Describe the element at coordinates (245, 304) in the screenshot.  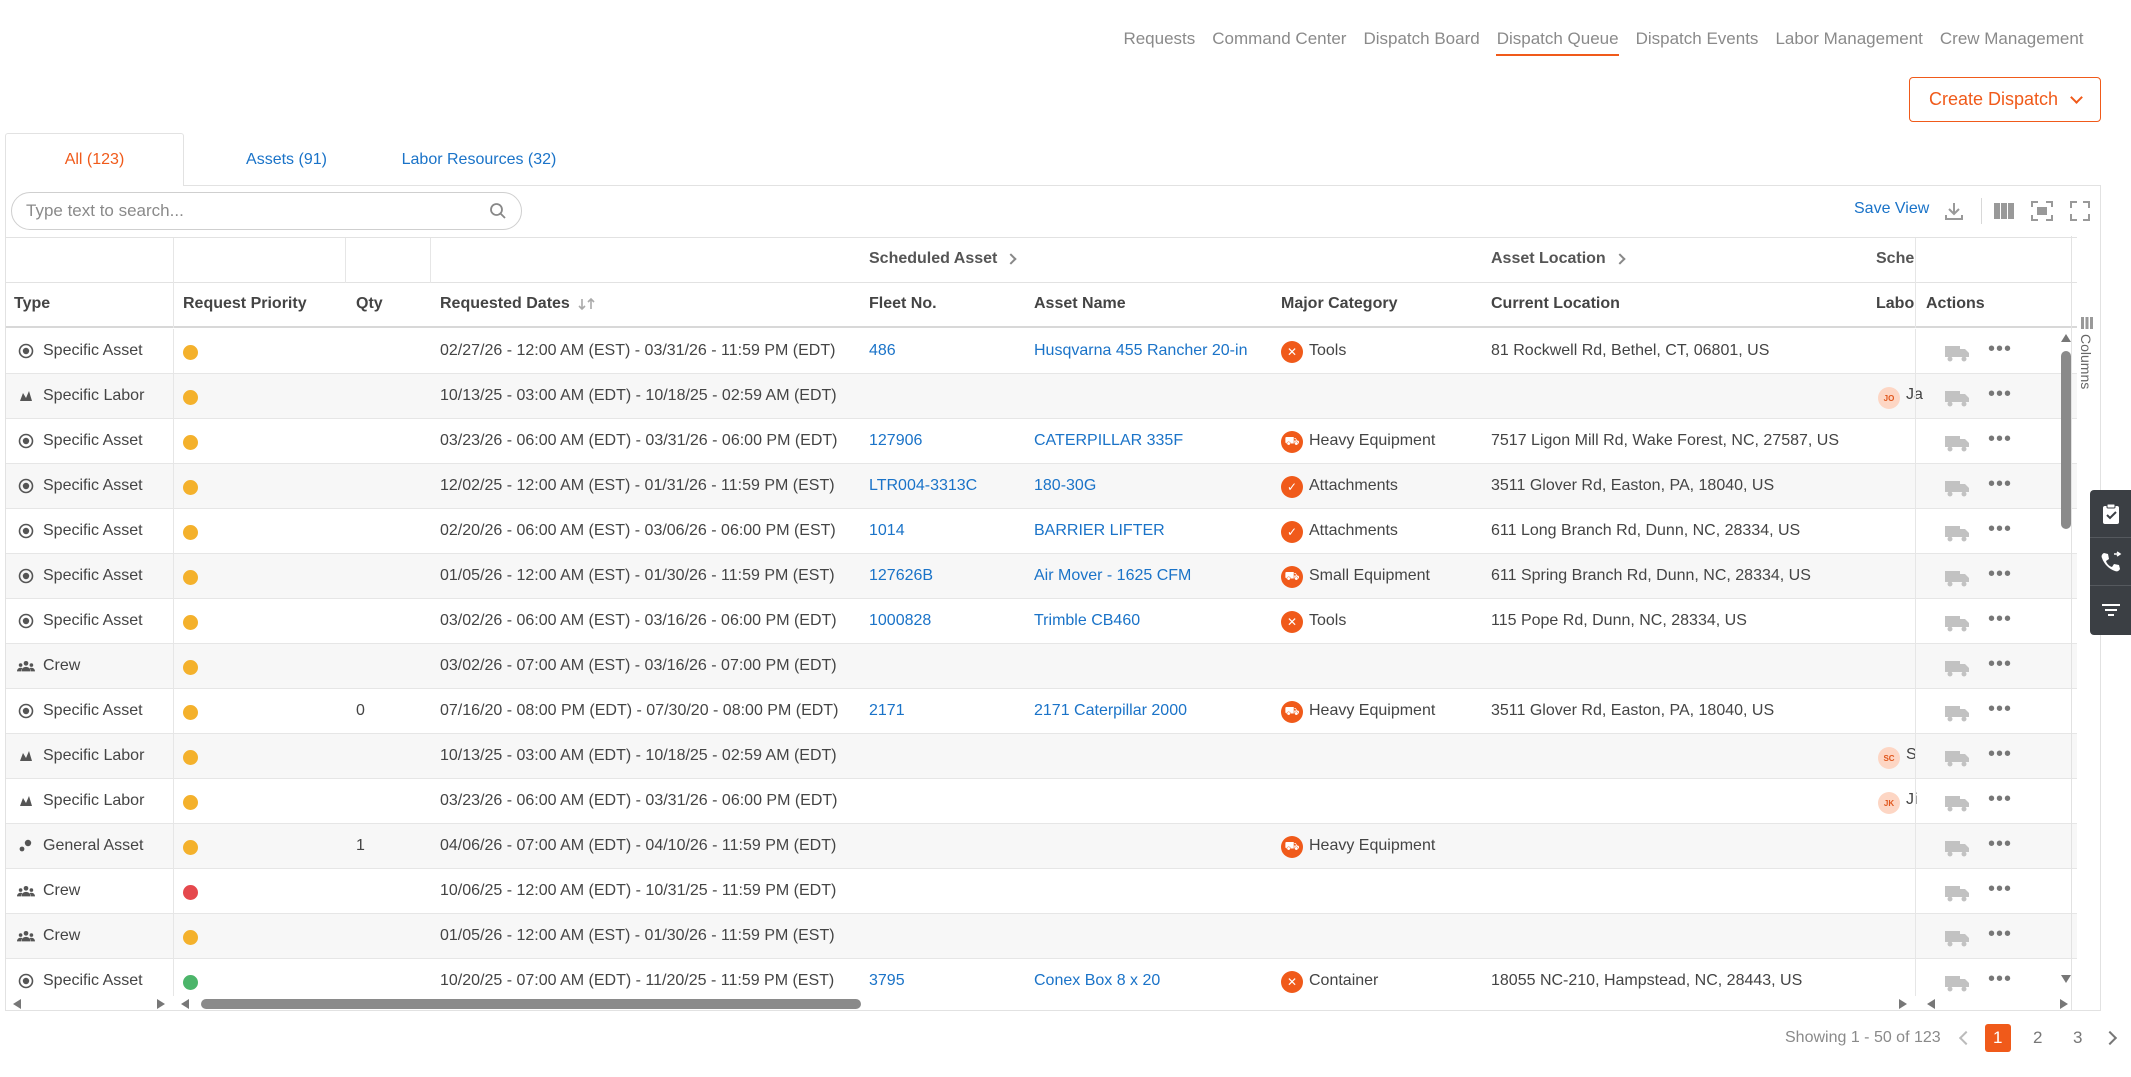
I see `header-request-priority: Request Priority` at that location.